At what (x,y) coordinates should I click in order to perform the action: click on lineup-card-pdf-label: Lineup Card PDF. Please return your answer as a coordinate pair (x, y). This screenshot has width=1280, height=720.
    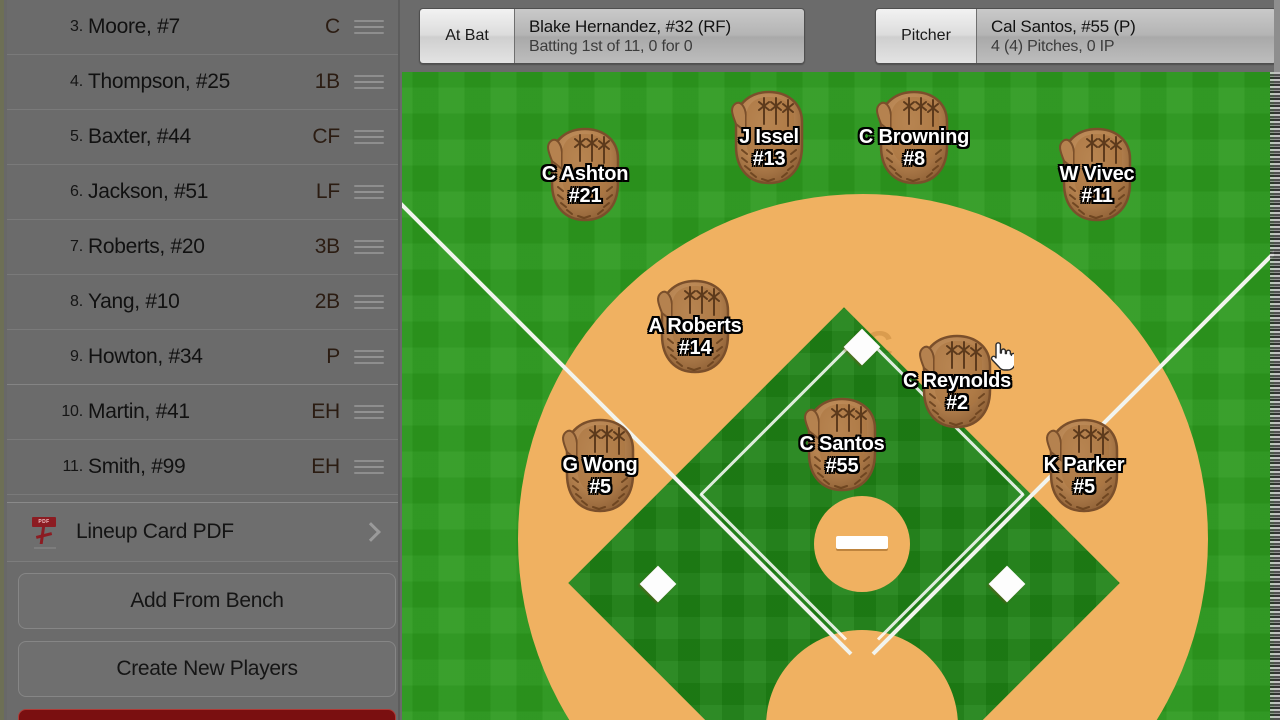
    Looking at the image, I should click on (155, 531).